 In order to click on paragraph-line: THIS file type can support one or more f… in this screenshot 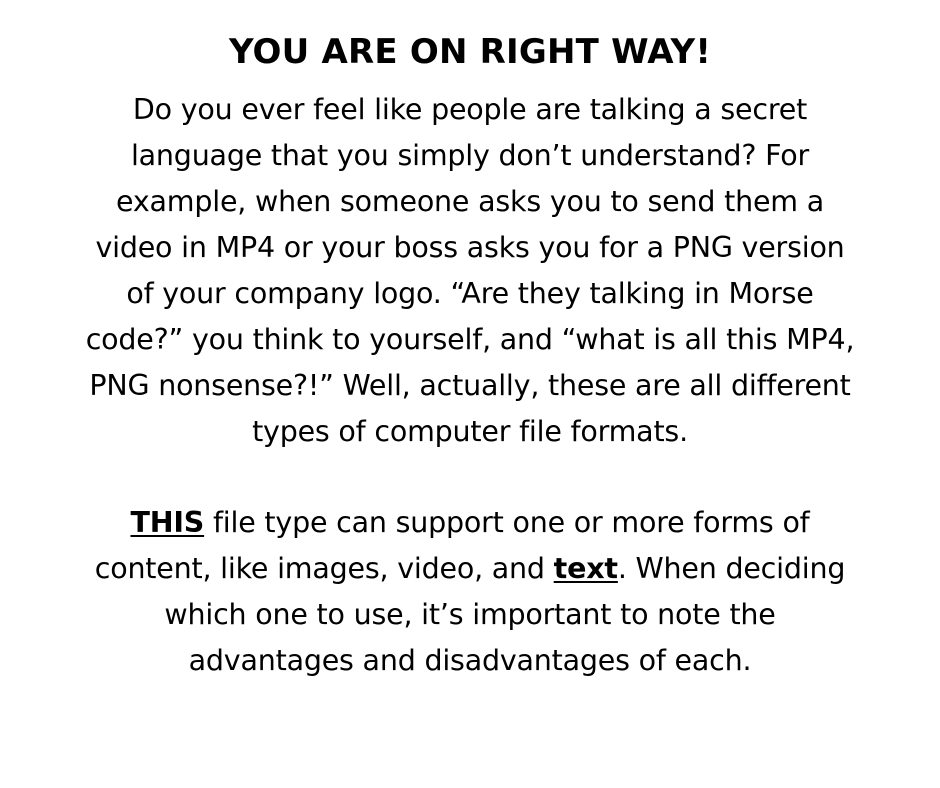, I will do `click(470, 523)`.